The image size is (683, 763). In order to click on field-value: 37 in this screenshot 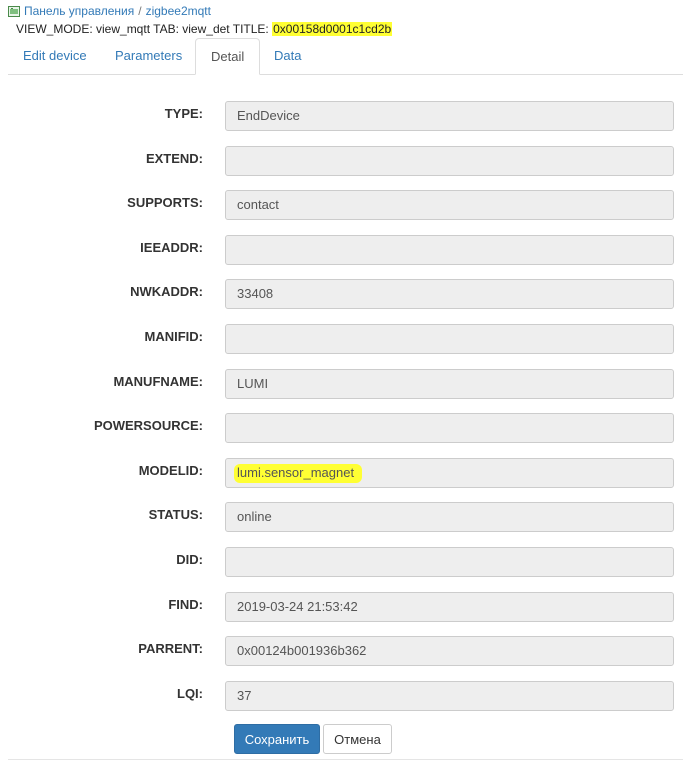, I will do `click(244, 695)`.